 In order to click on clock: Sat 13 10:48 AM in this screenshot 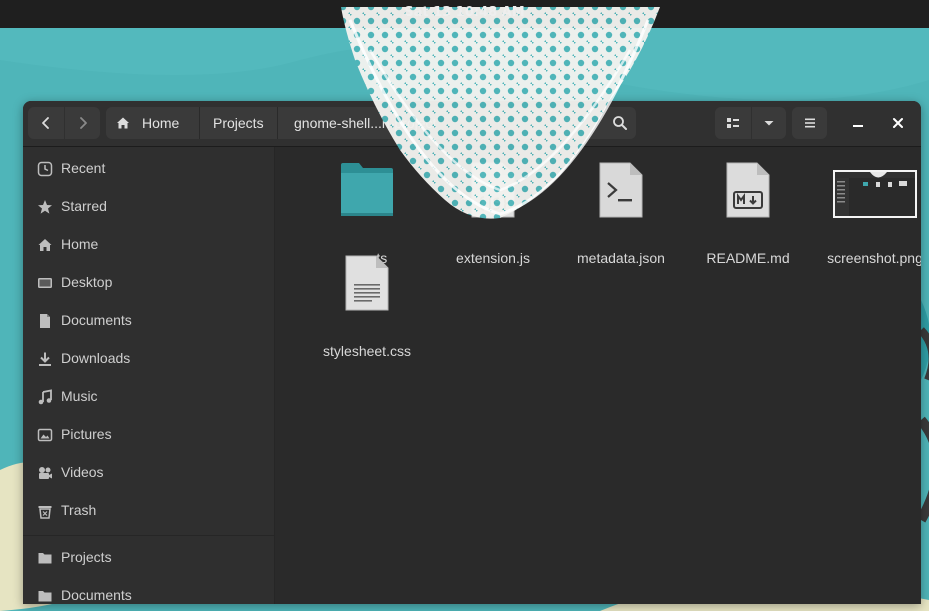, I will do `click(464, 13)`.